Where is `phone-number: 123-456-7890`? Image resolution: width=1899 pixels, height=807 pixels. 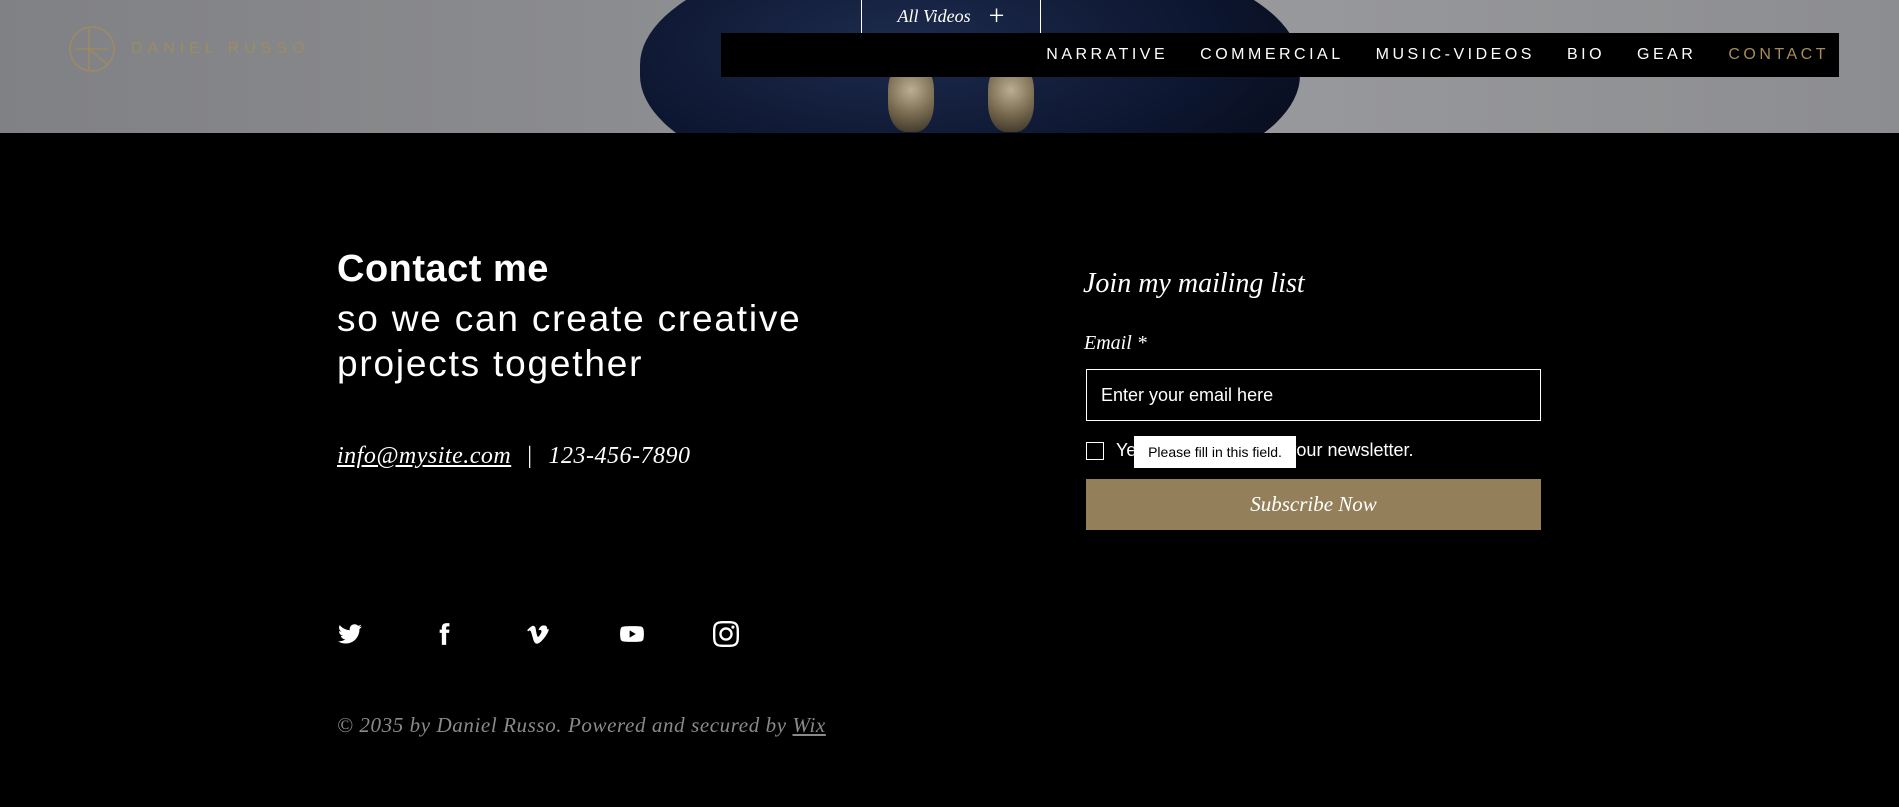 phone-number: 123-456-7890 is located at coordinates (619, 456).